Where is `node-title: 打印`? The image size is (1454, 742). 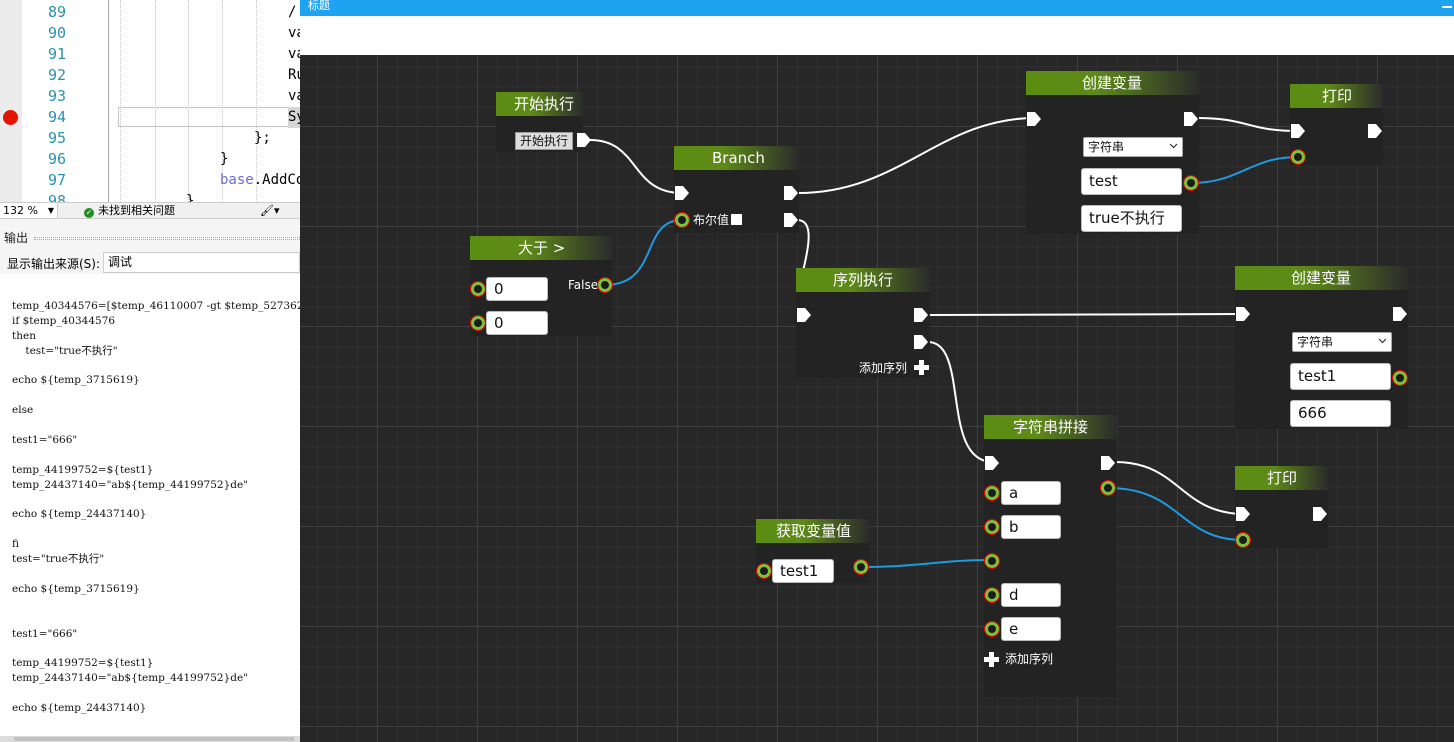
node-title: 打印 is located at coordinates (1281, 478).